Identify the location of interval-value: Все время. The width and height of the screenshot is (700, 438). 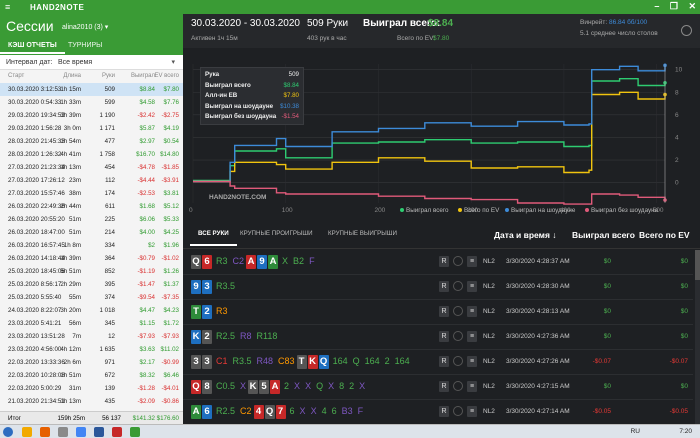
(75, 62).